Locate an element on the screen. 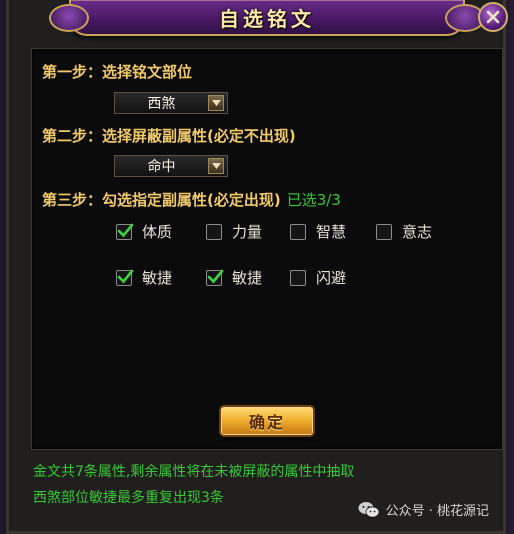 The height and width of the screenshot is (534, 514). option-checkbox-tizhi: 体质 is located at coordinates (144, 231).